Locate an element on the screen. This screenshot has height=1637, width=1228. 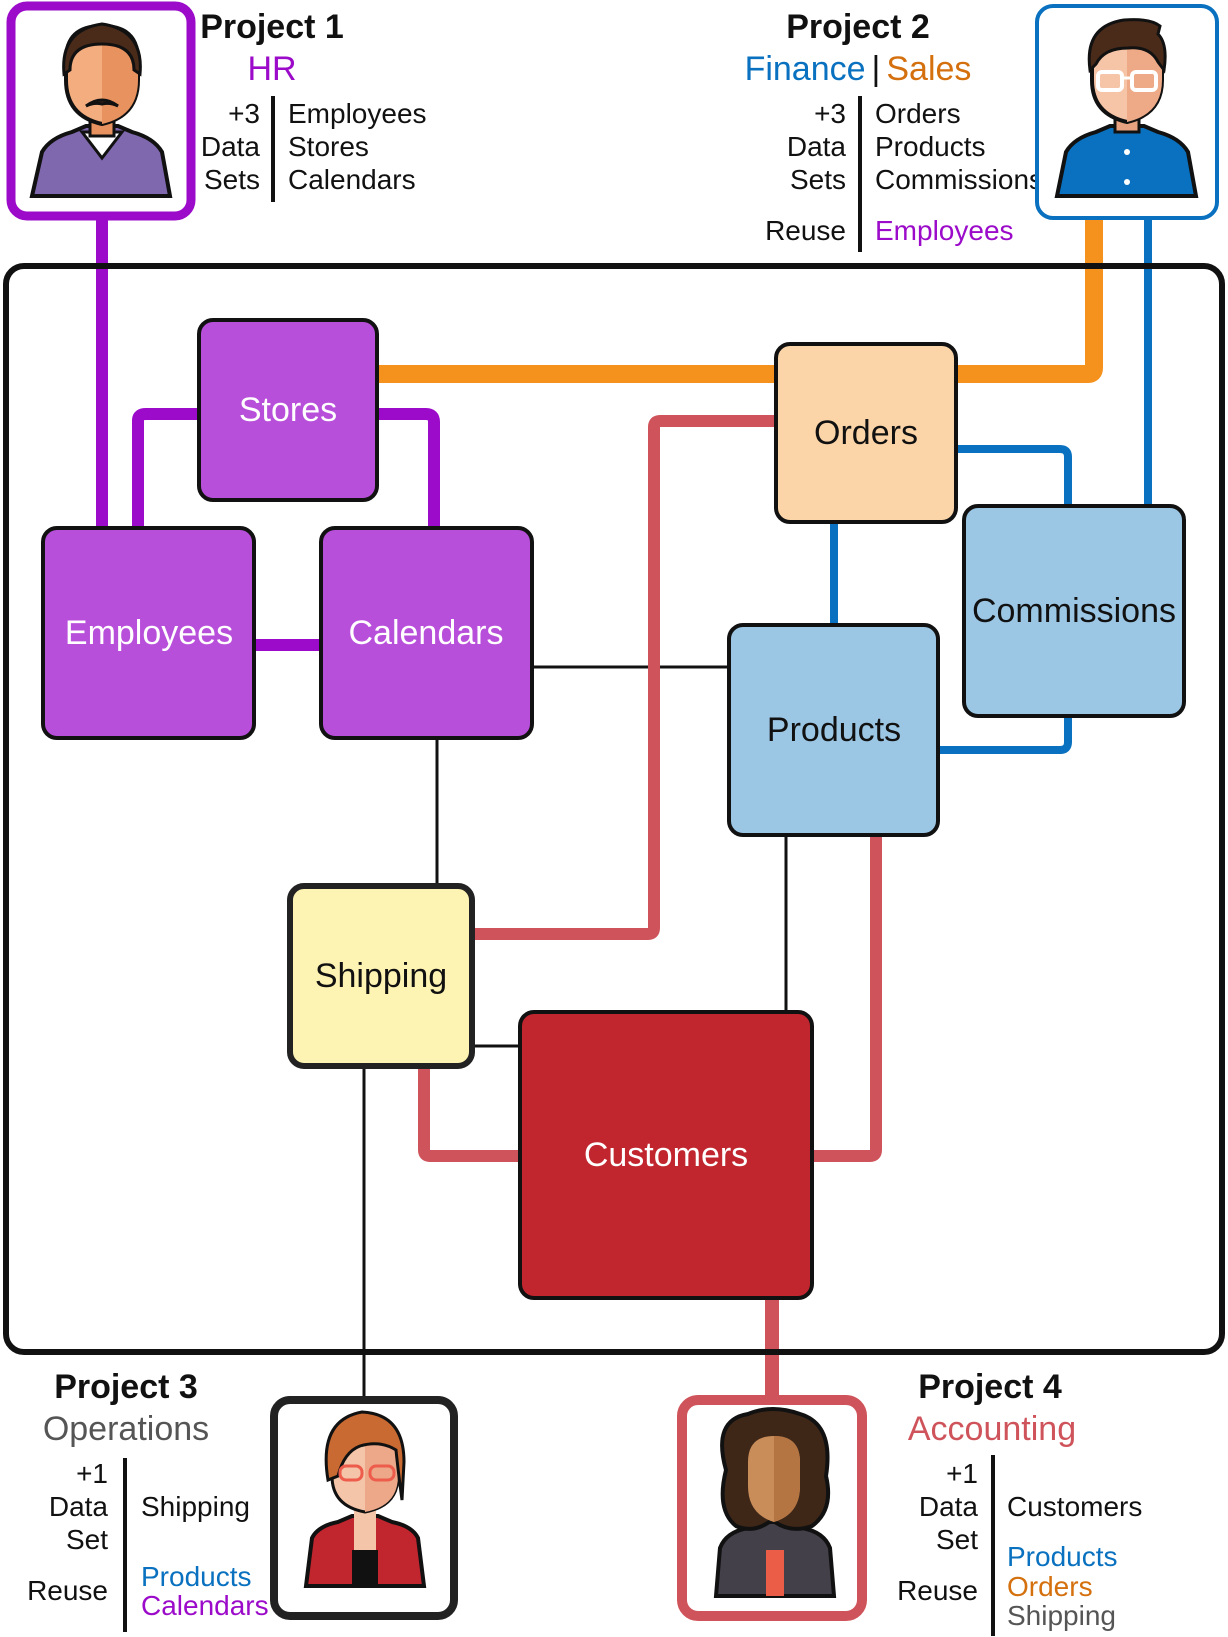
project4-reuse-item: Orders is located at coordinates (1050, 1586).